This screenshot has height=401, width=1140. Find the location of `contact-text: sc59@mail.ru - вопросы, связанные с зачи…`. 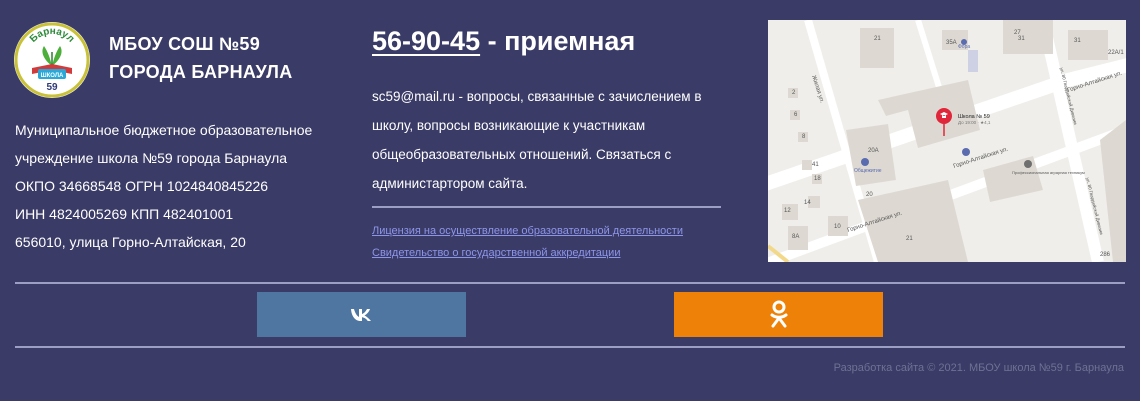

contact-text: sc59@mail.ru - вопросы, связанные с зачи… is located at coordinates (552, 140).